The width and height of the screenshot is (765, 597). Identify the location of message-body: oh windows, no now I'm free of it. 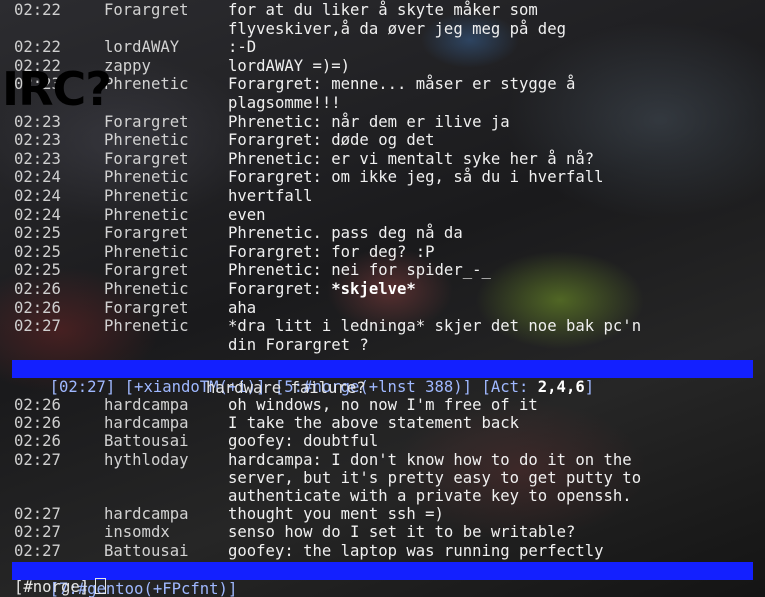
(383, 405).